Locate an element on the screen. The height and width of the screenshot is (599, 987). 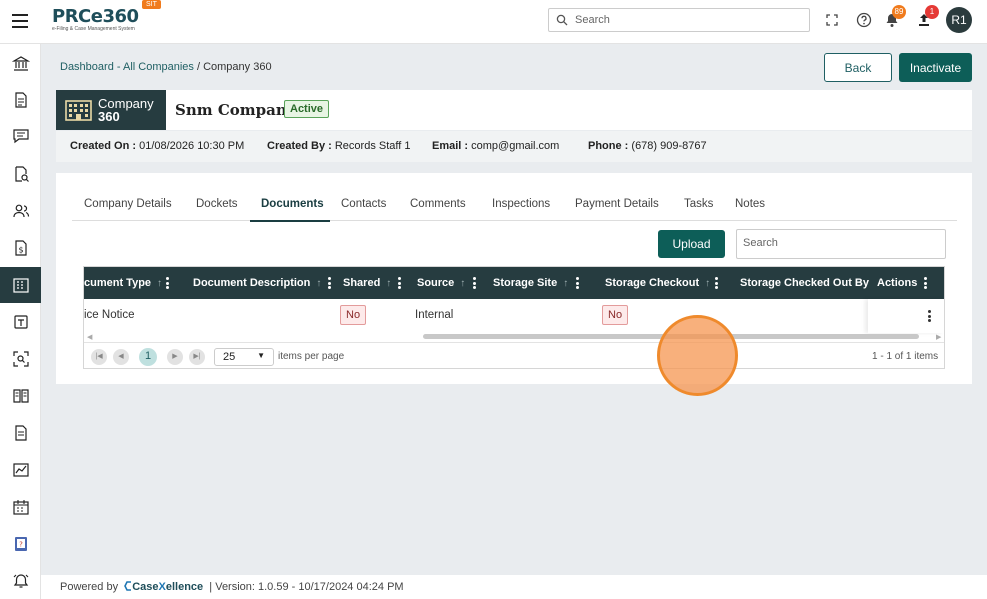
sidebar-item-calendar is located at coordinates (20, 507).